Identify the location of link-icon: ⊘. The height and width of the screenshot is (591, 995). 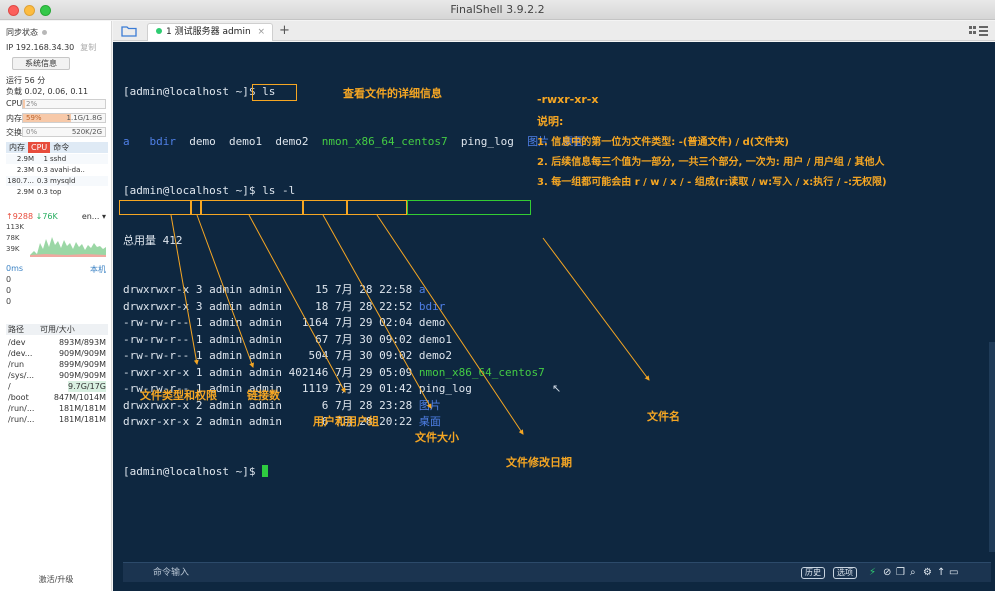
(887, 573).